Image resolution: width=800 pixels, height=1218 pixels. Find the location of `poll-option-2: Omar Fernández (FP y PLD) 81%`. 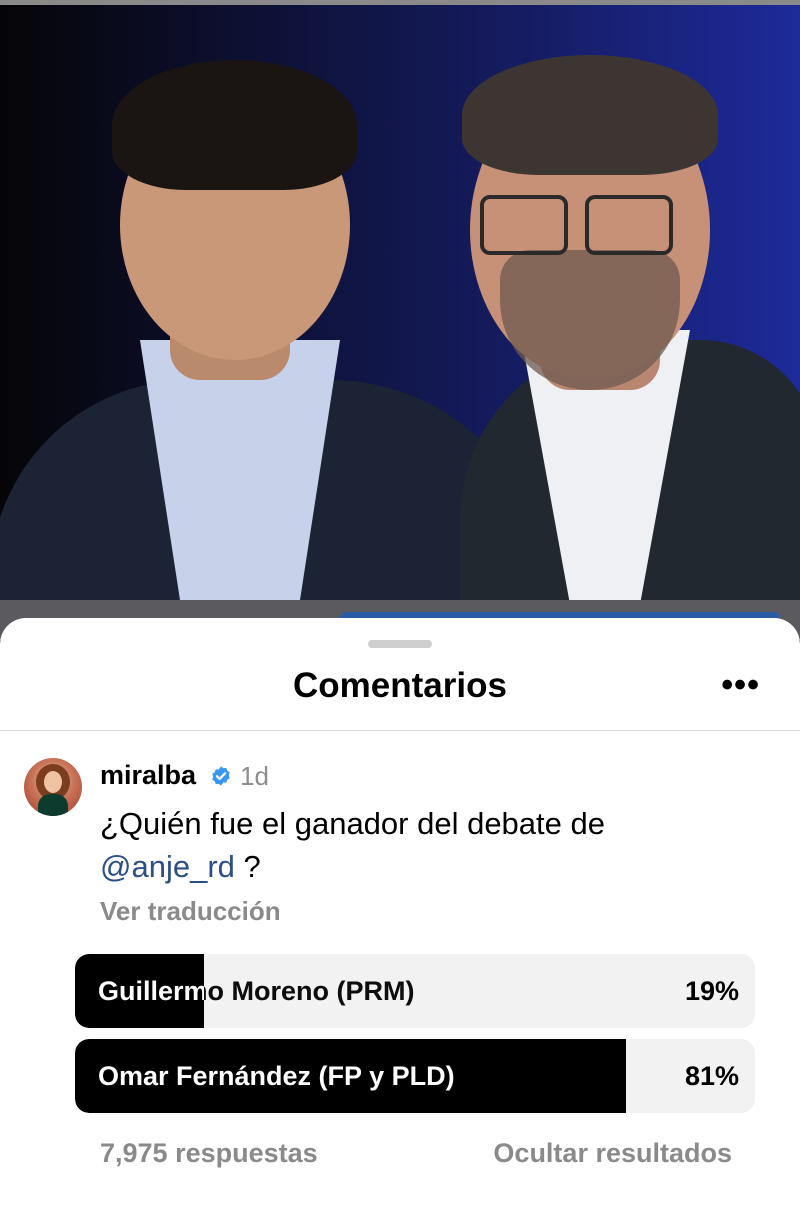

poll-option-2: Omar Fernández (FP y PLD) 81% is located at coordinates (415, 1076).